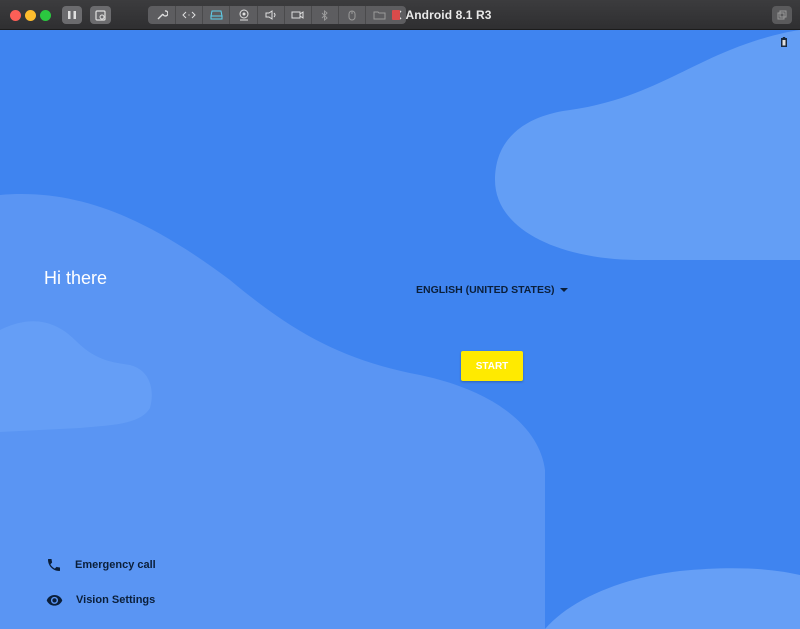 The height and width of the screenshot is (629, 800). What do you see at coordinates (784, 43) in the screenshot?
I see `battery-icon` at bounding box center [784, 43].